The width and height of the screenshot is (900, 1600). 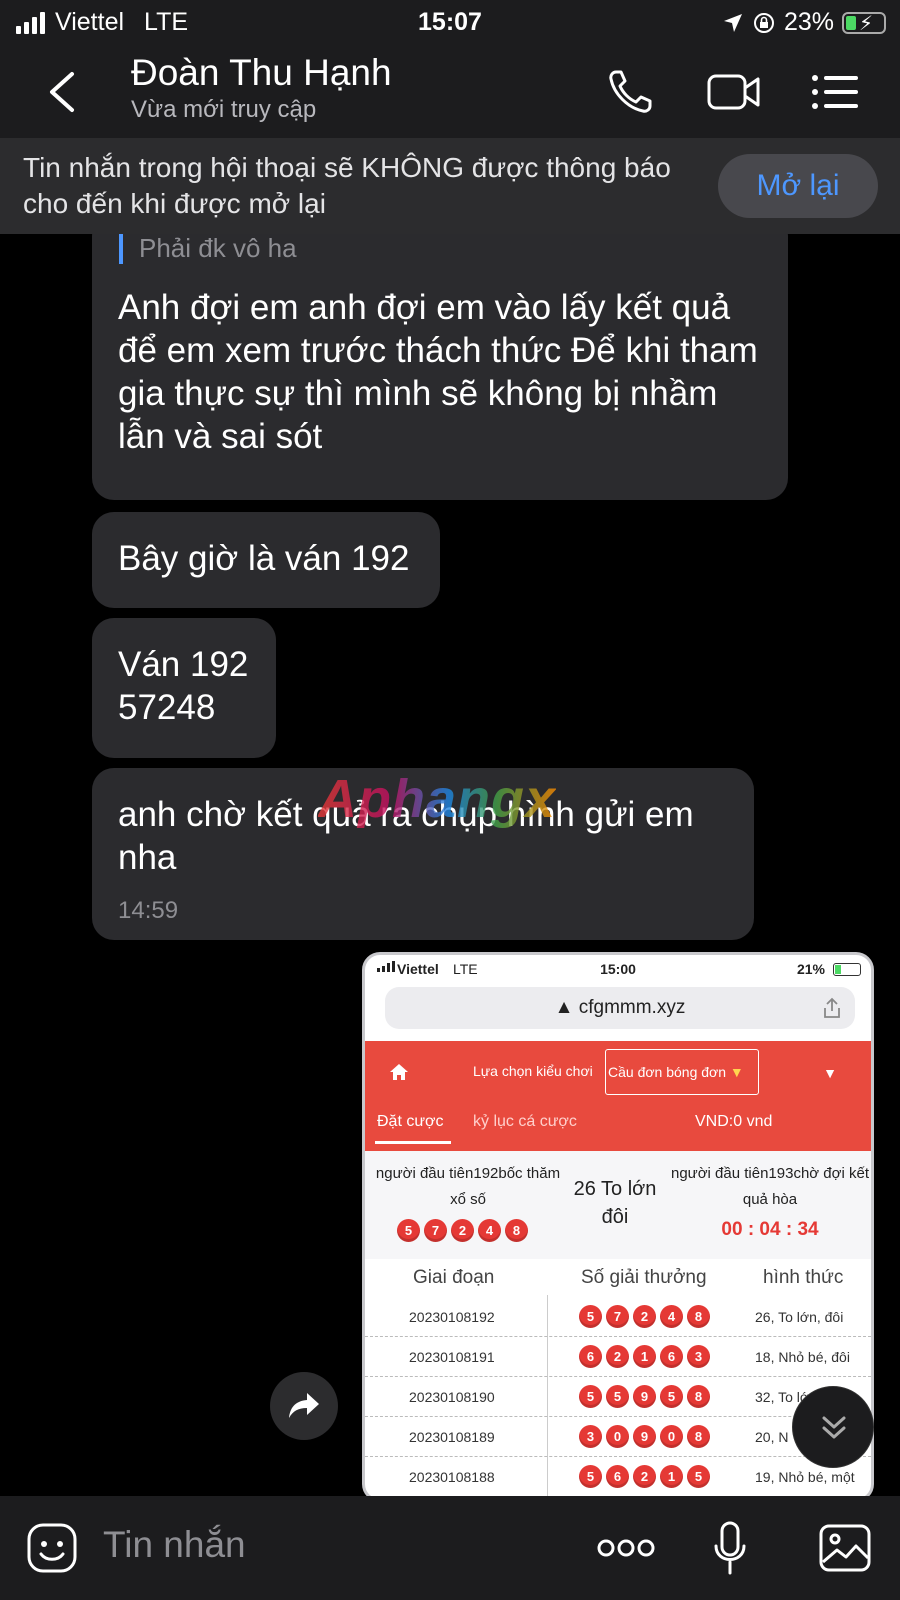 What do you see at coordinates (830, 1073) in the screenshot?
I see `dropdown-caret-icon: ▼` at bounding box center [830, 1073].